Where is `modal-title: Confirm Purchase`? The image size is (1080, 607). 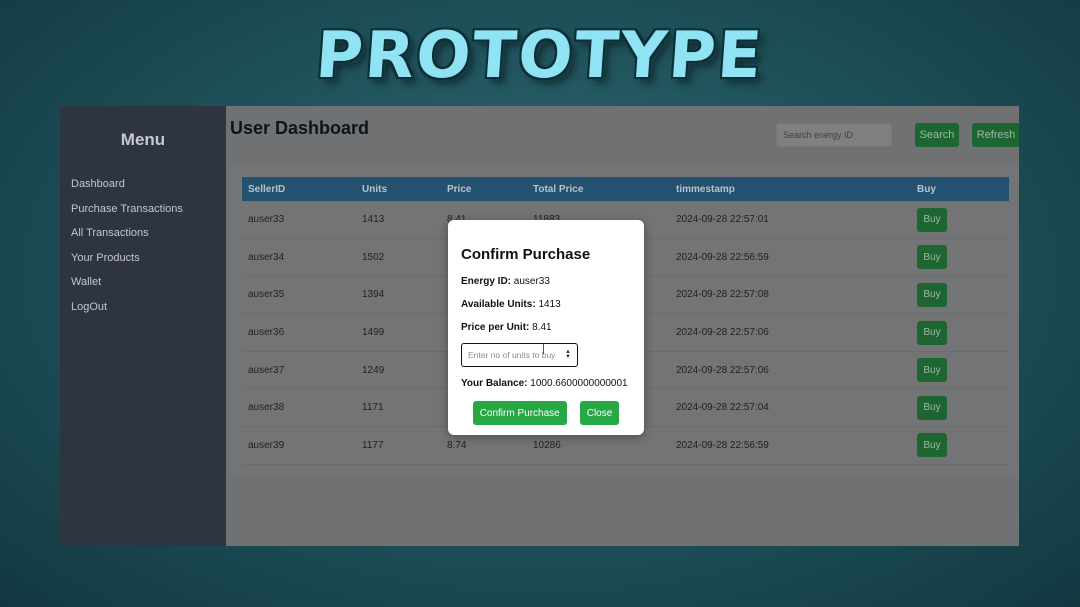 modal-title: Confirm Purchase is located at coordinates (526, 254).